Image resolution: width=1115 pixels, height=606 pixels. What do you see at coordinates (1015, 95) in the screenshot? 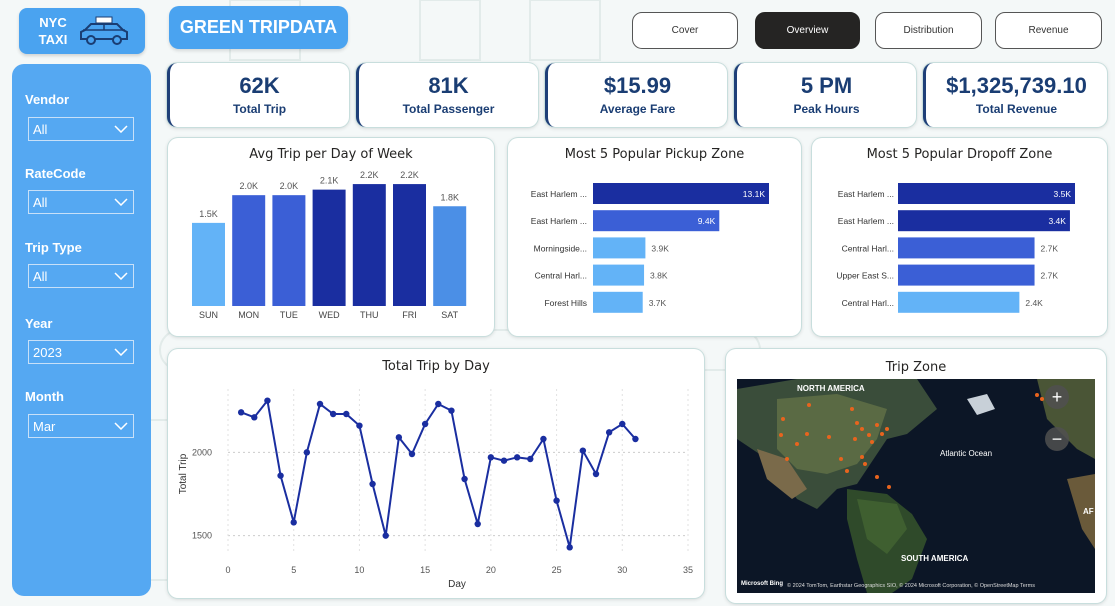
I see `kpi-total-revenue: $1,325,739.10 Total Revenue` at bounding box center [1015, 95].